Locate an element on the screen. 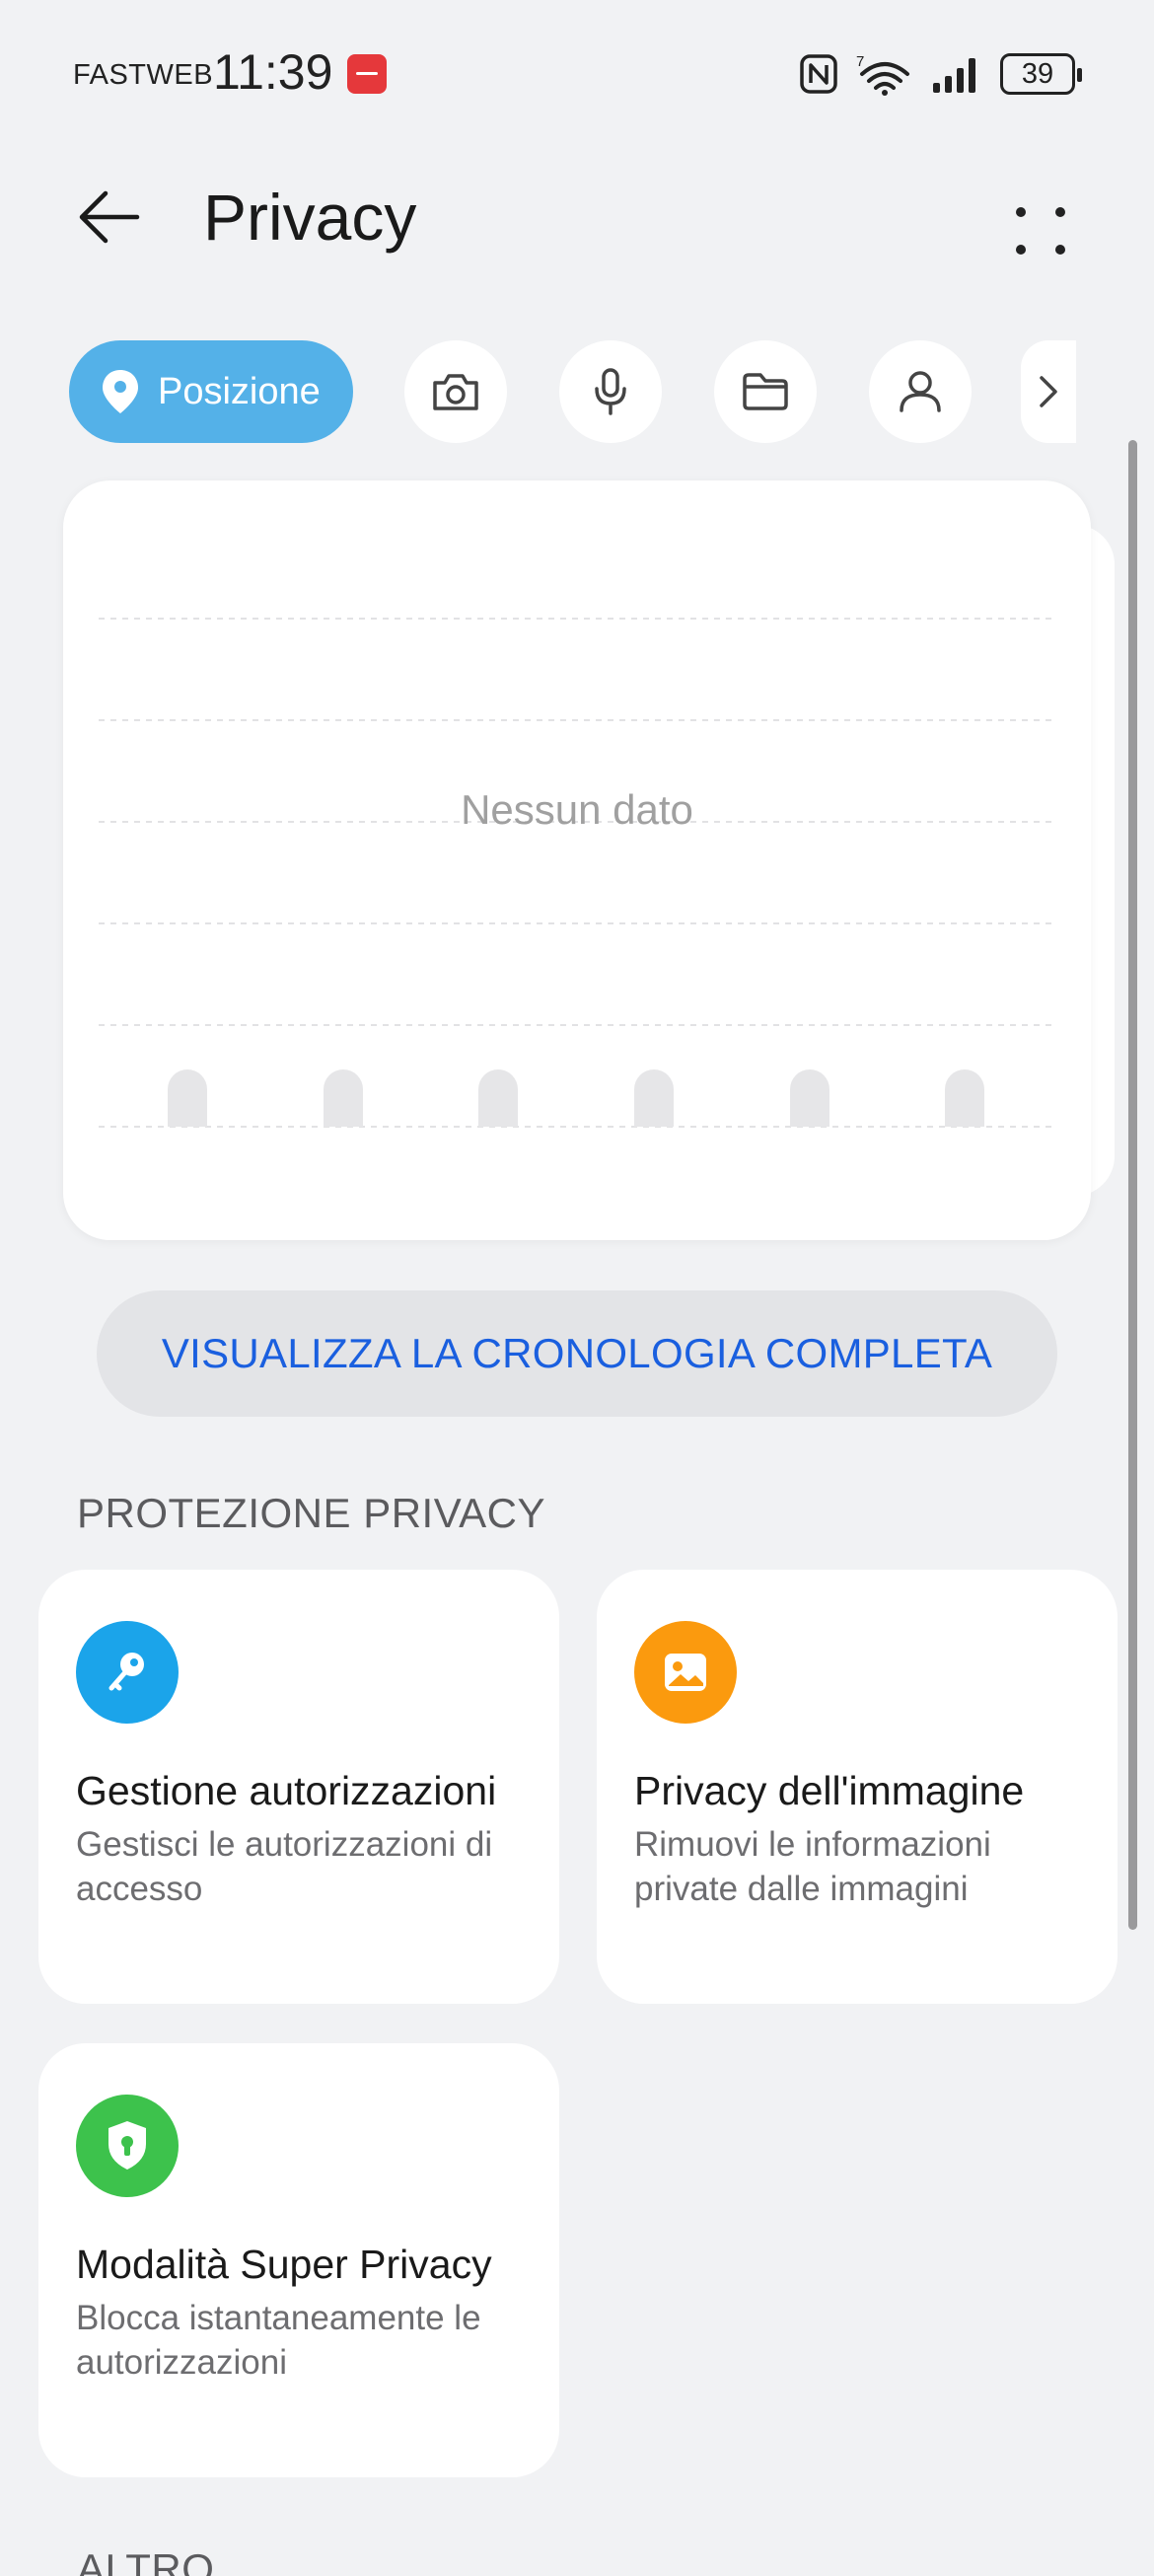 The width and height of the screenshot is (1154, 2576). card-title: Privacy dell'immagine is located at coordinates (830, 1790).